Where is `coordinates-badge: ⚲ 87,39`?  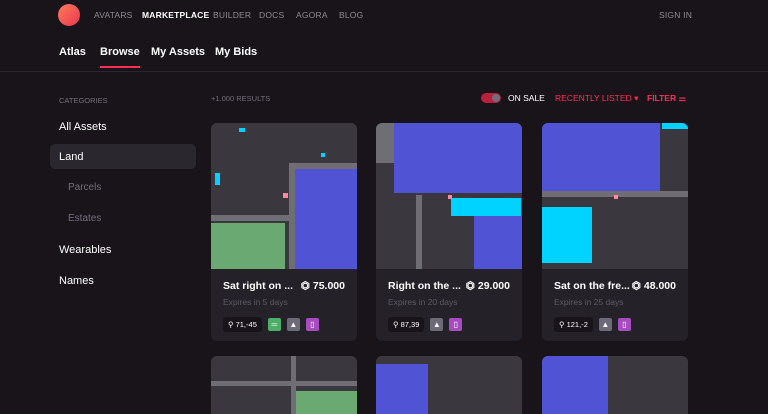 coordinates-badge: ⚲ 87,39 is located at coordinates (406, 324).